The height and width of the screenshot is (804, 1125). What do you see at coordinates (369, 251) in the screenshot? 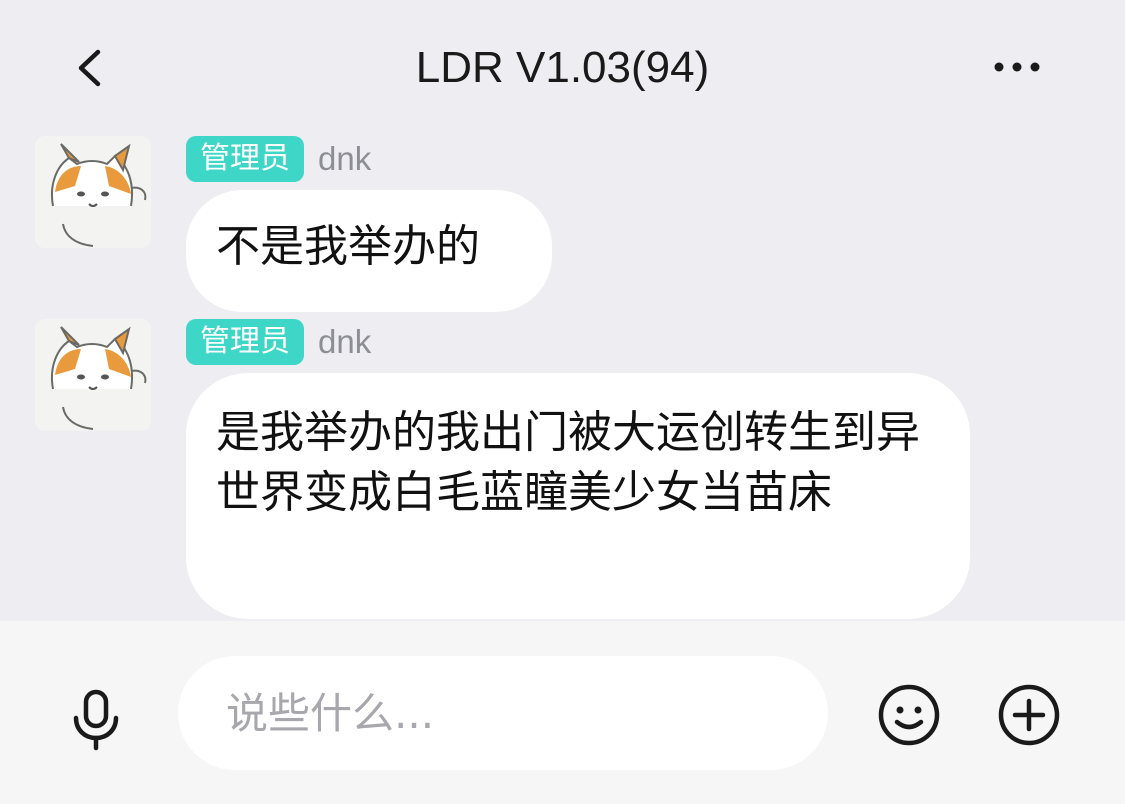
I see `message-bubble: 不是我举办的` at bounding box center [369, 251].